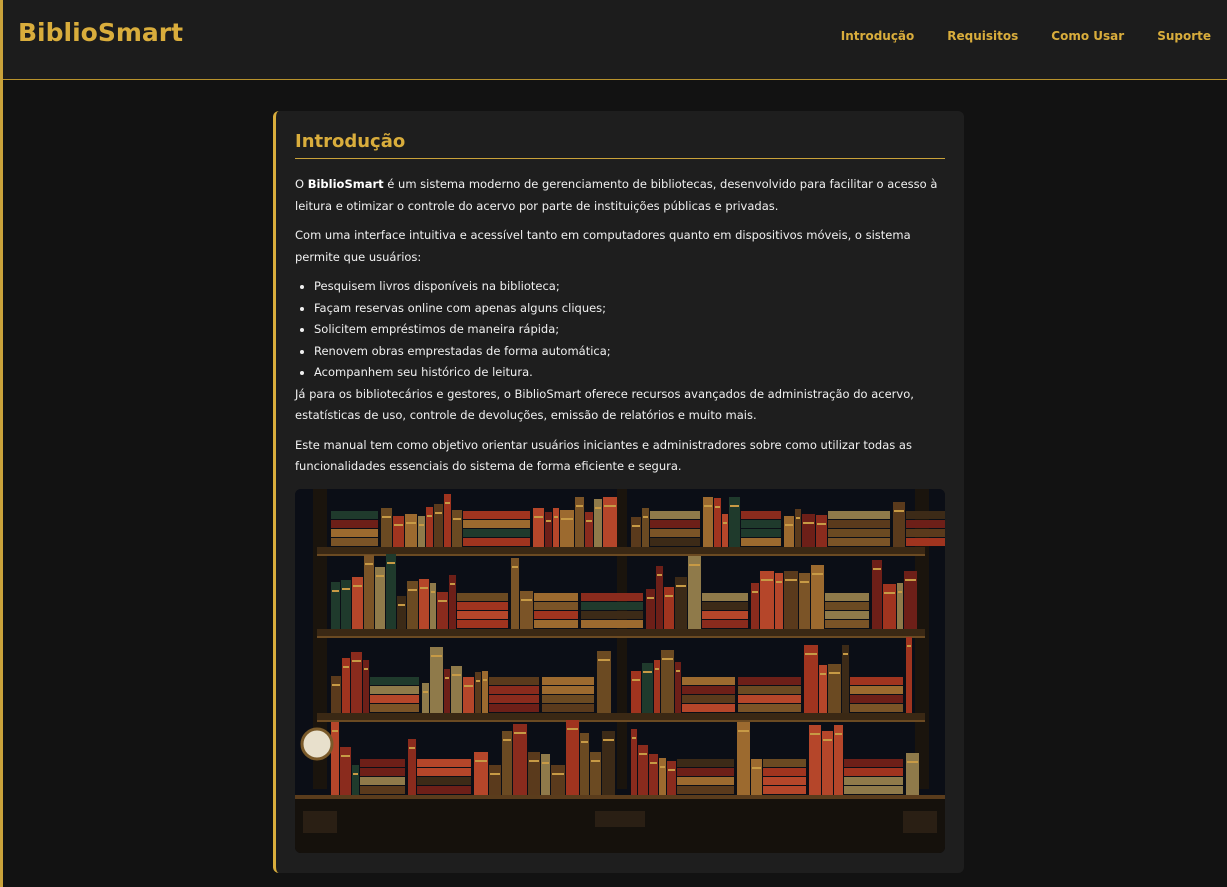  I want to click on product-name: BiblioSmart, so click(345, 184).